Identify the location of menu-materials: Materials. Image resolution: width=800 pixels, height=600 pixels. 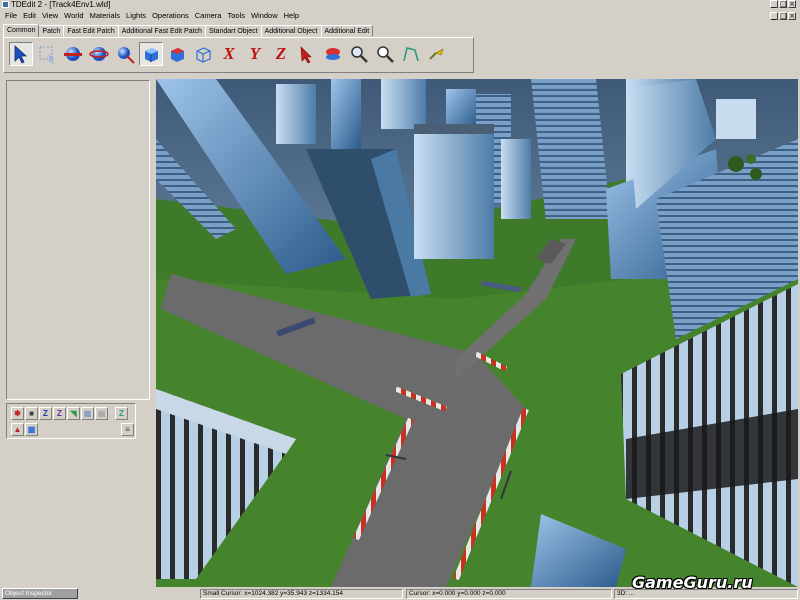
(105, 16).